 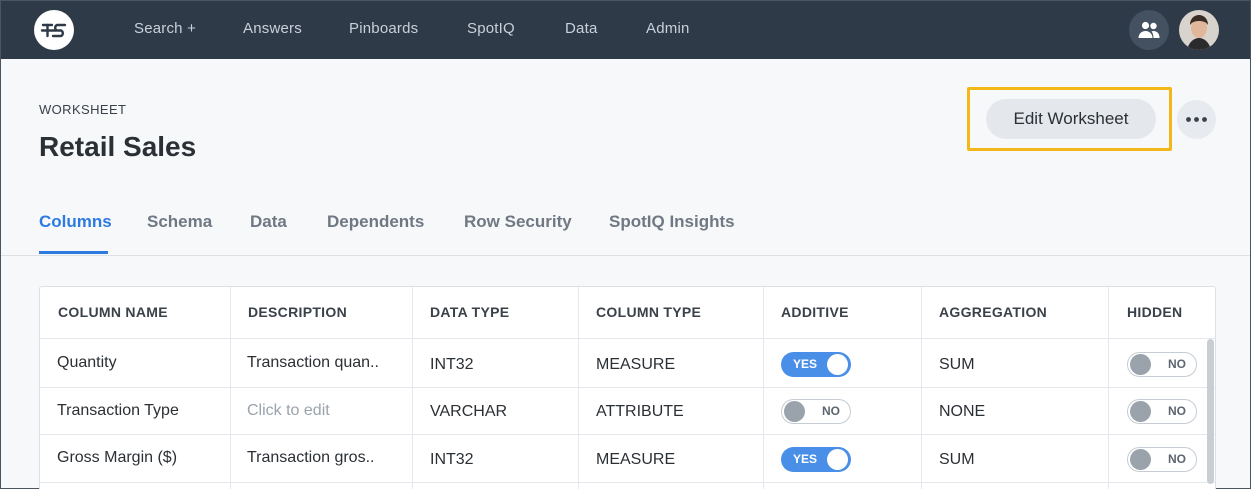 What do you see at coordinates (113, 312) in the screenshot?
I see `header-column-name: COLUMN NAME` at bounding box center [113, 312].